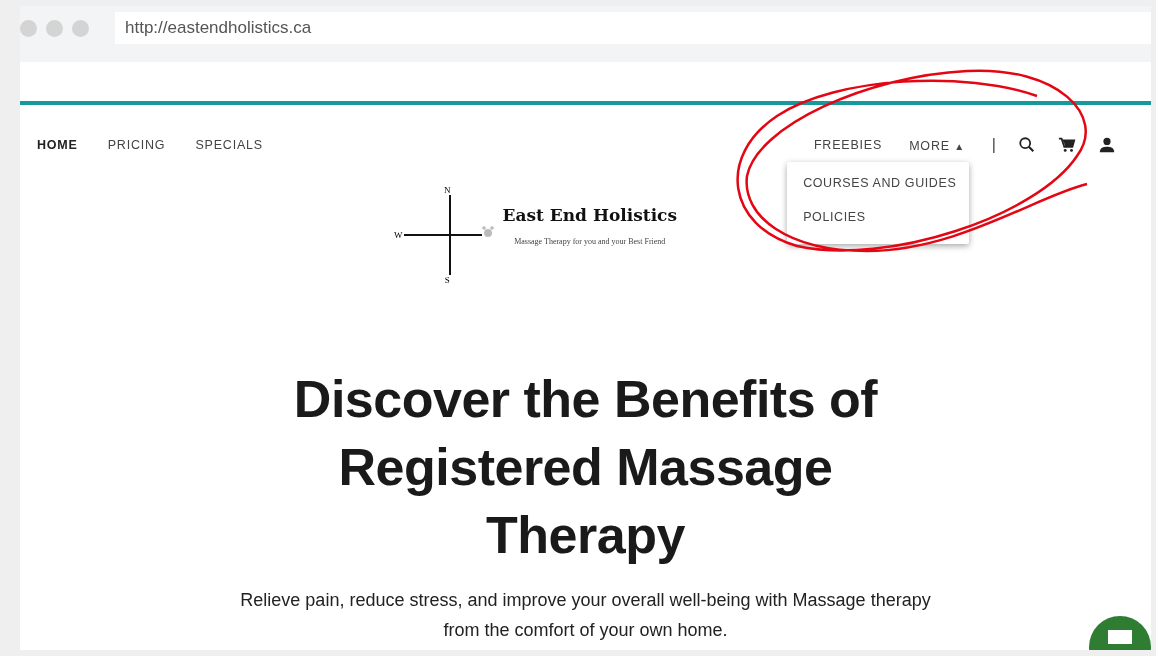 The height and width of the screenshot is (656, 1156). Describe the element at coordinates (1027, 145) in the screenshot. I see `search-icon` at that location.